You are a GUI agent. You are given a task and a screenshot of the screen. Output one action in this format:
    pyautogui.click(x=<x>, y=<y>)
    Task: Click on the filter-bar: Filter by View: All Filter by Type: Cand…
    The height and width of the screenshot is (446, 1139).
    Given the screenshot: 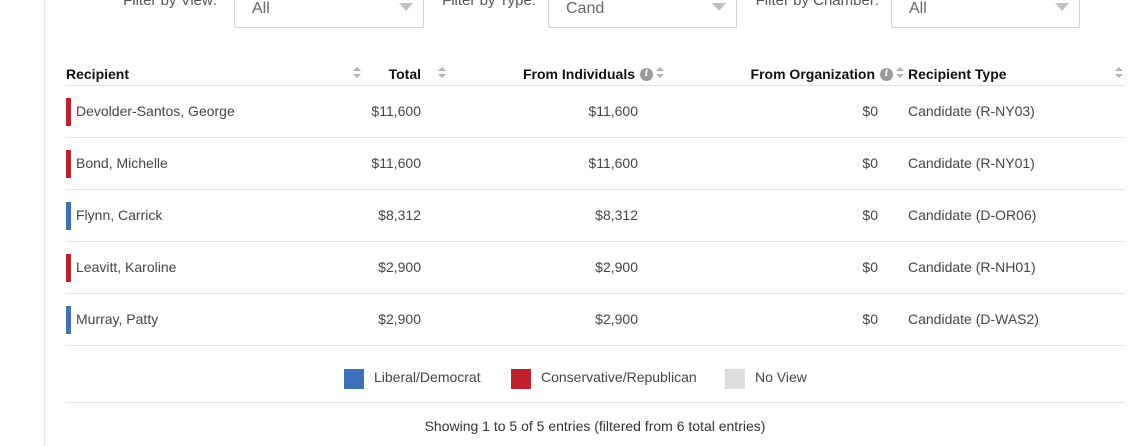 What is the action you would take?
    pyautogui.click(x=569, y=14)
    